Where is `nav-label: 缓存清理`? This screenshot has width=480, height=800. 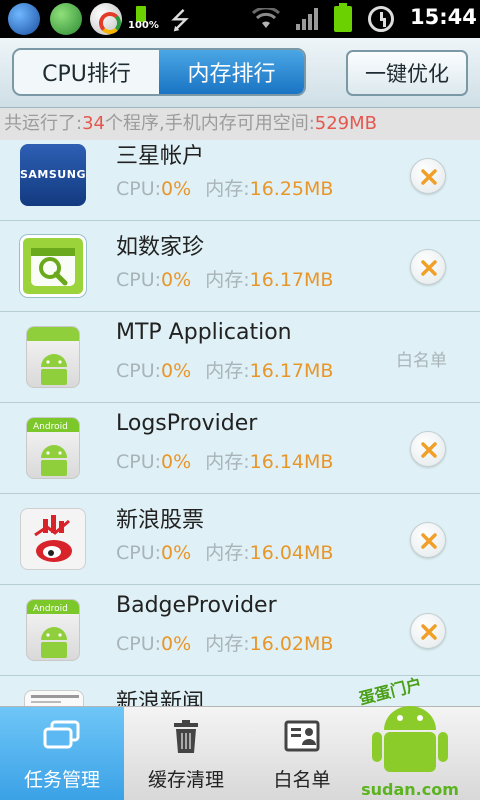
nav-label: 缓存清理 is located at coordinates (185, 780).